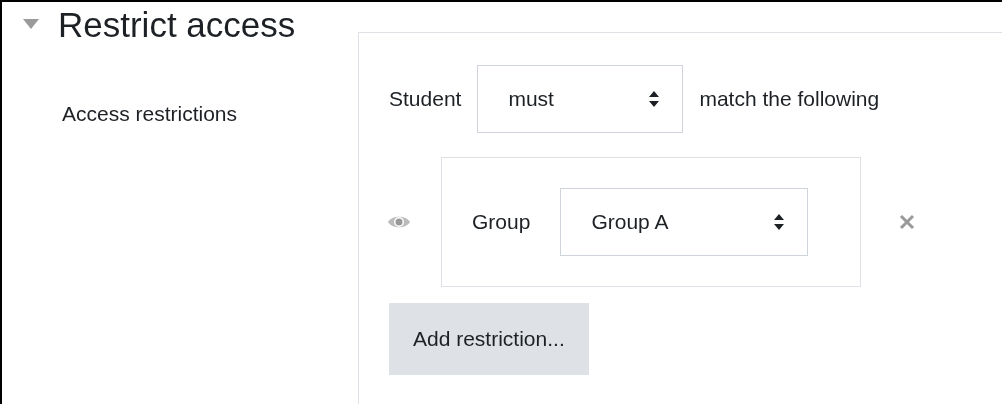 This screenshot has width=1002, height=404. I want to click on collapse-icon, so click(31, 24).